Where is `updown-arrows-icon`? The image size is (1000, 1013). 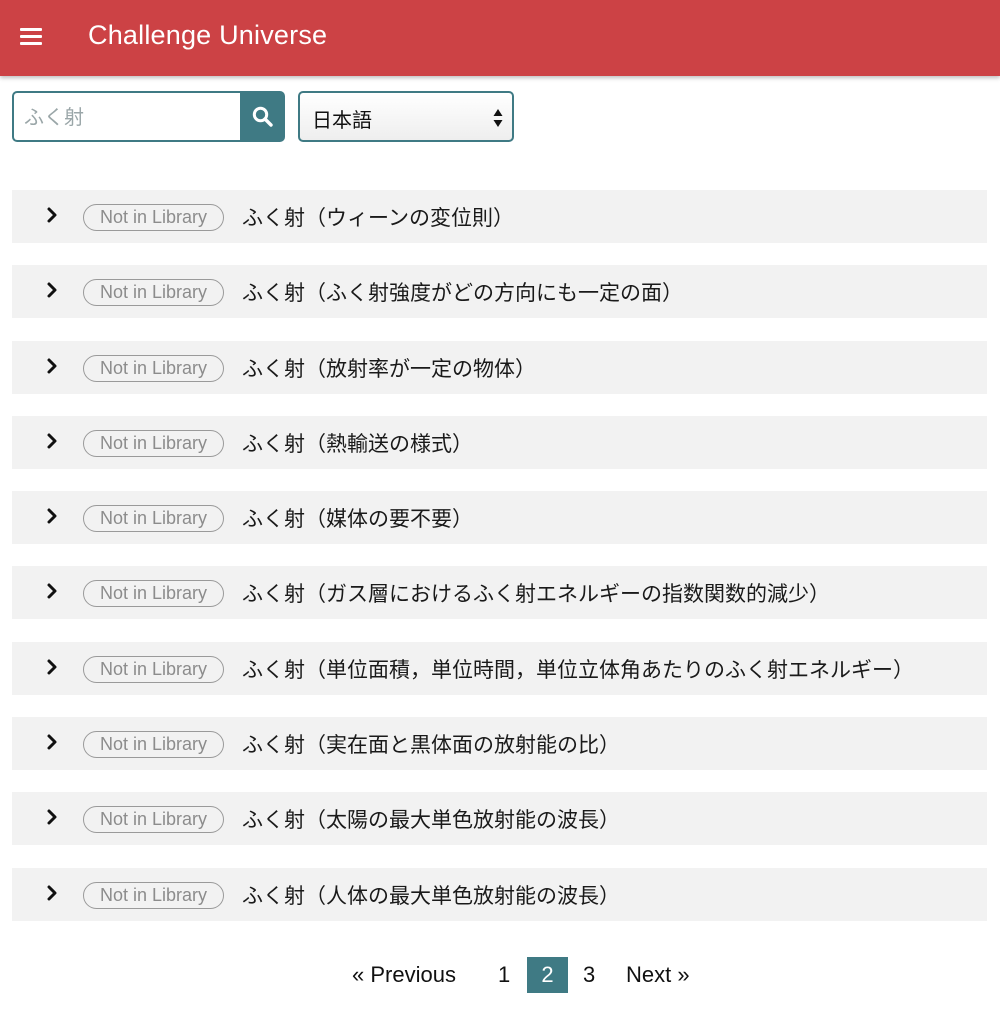
updown-arrows-icon is located at coordinates (498, 118).